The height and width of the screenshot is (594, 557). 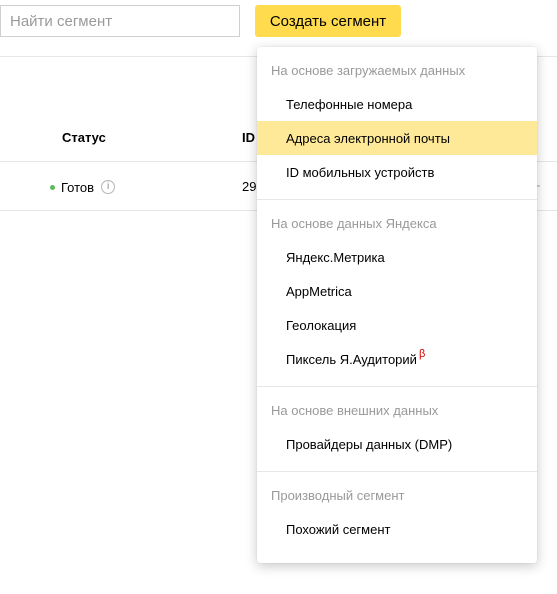 I want to click on column-header-id: ID, so click(x=248, y=137).